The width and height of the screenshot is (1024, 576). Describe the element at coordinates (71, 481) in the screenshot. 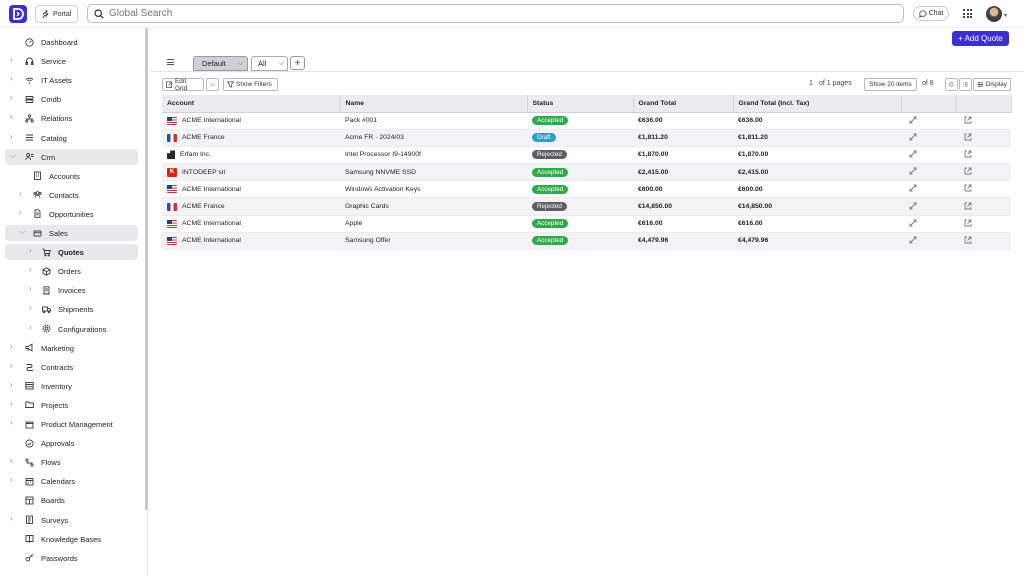

I see `sidebar-item-calendars: › Calendars` at that location.